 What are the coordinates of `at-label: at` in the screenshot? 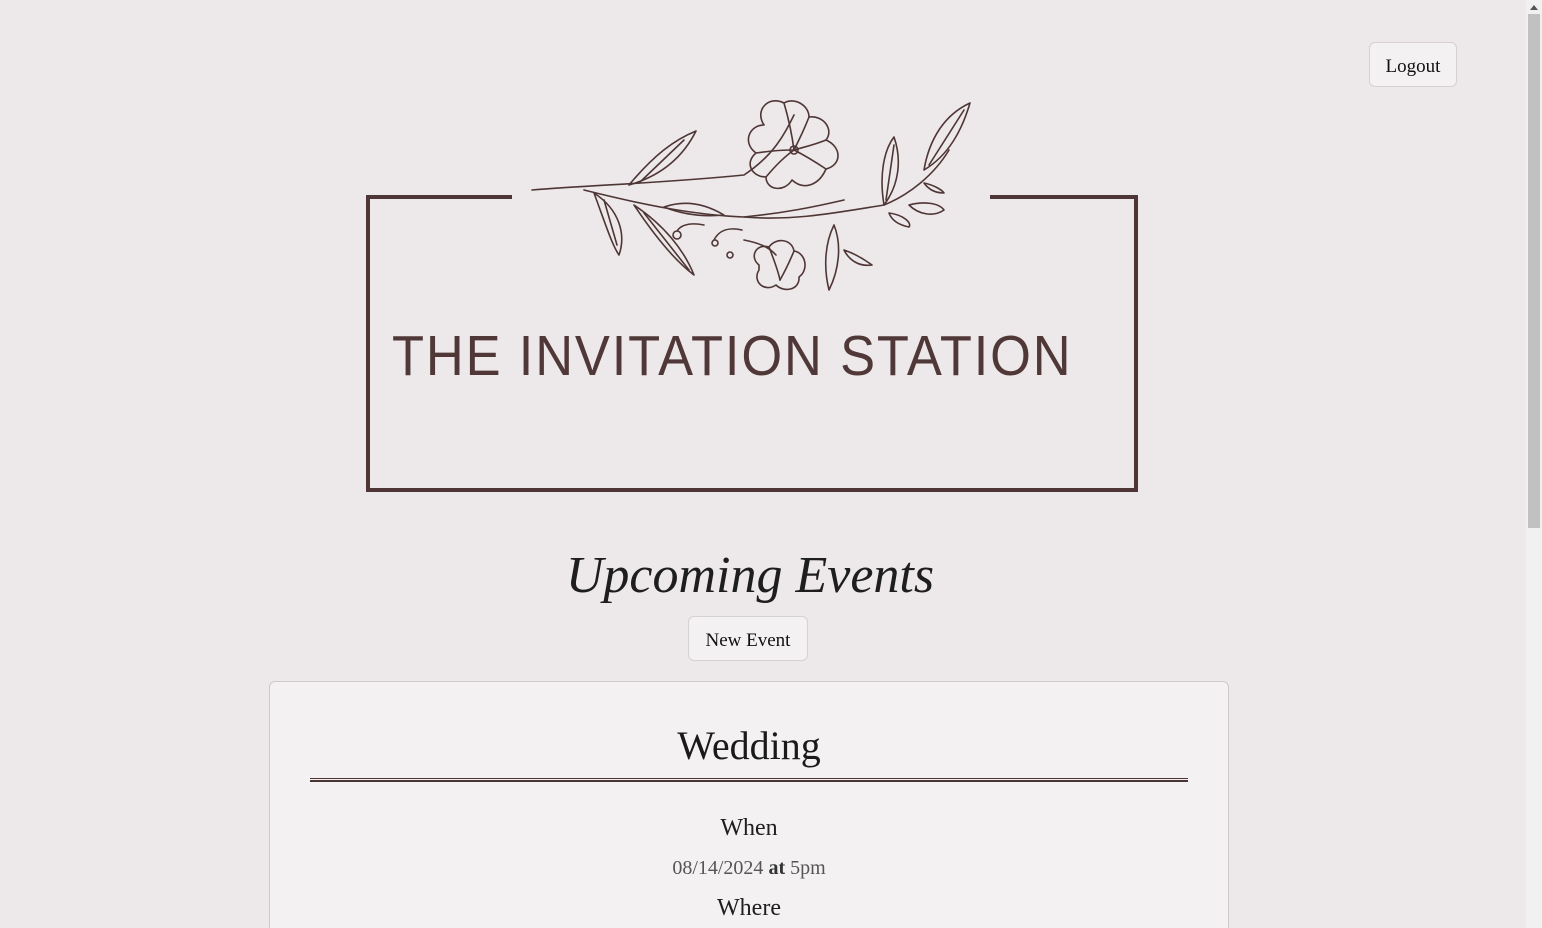 It's located at (777, 868).